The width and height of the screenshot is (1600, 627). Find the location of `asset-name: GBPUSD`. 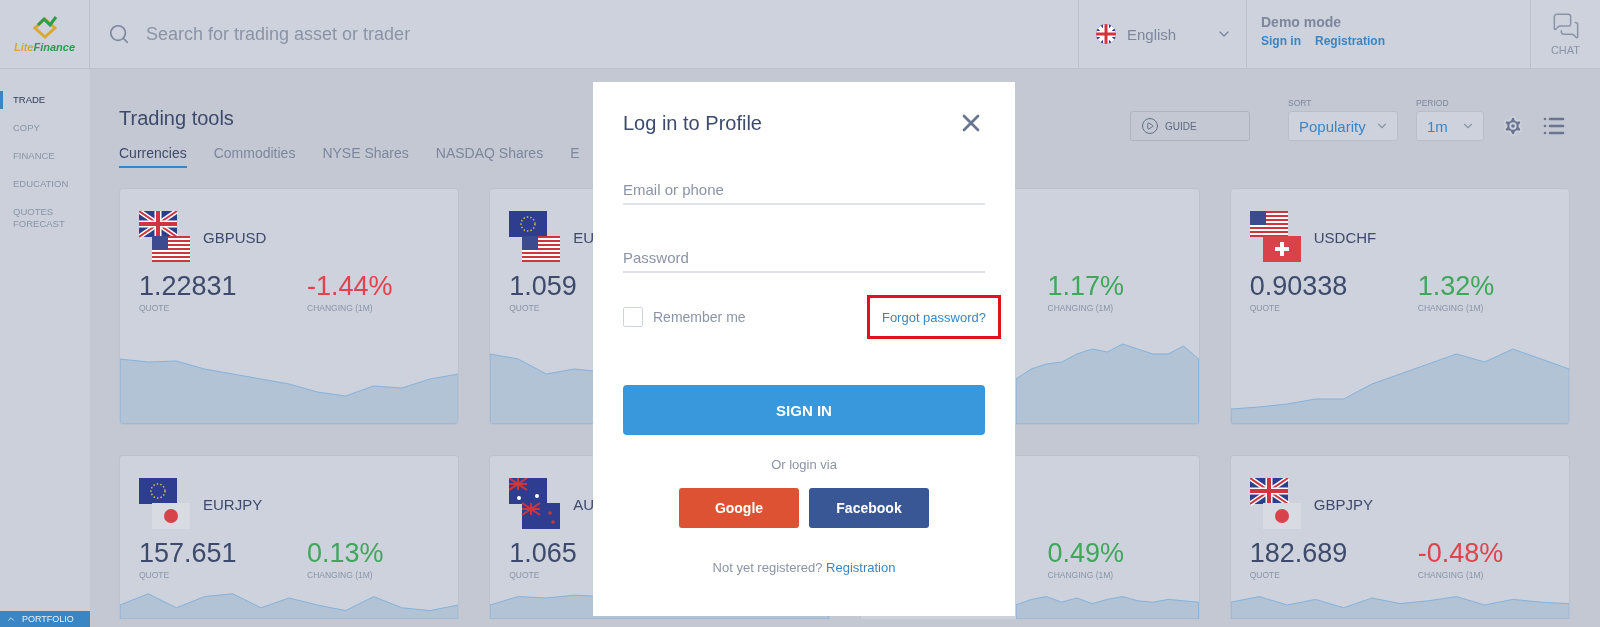

asset-name: GBPUSD is located at coordinates (235, 237).